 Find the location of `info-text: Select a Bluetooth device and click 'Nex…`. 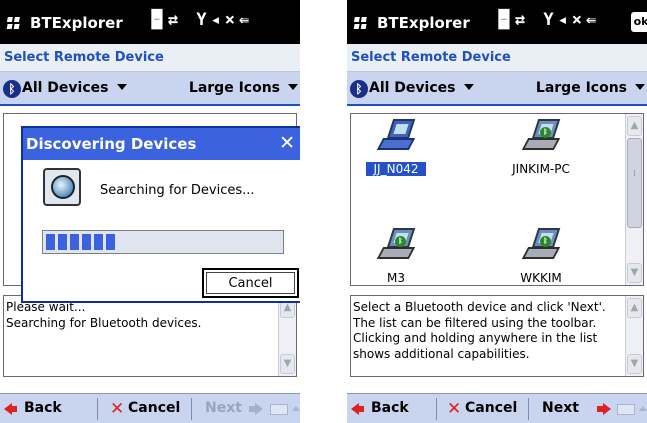

info-text: Select a Bluetooth device and click 'Nex… is located at coordinates (479, 330).